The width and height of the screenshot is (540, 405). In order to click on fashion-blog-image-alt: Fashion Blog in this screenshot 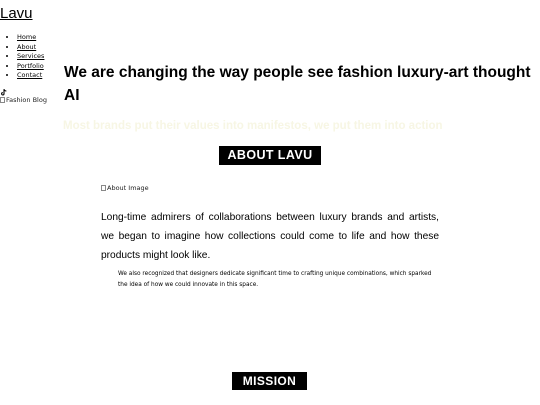, I will do `click(26, 100)`.